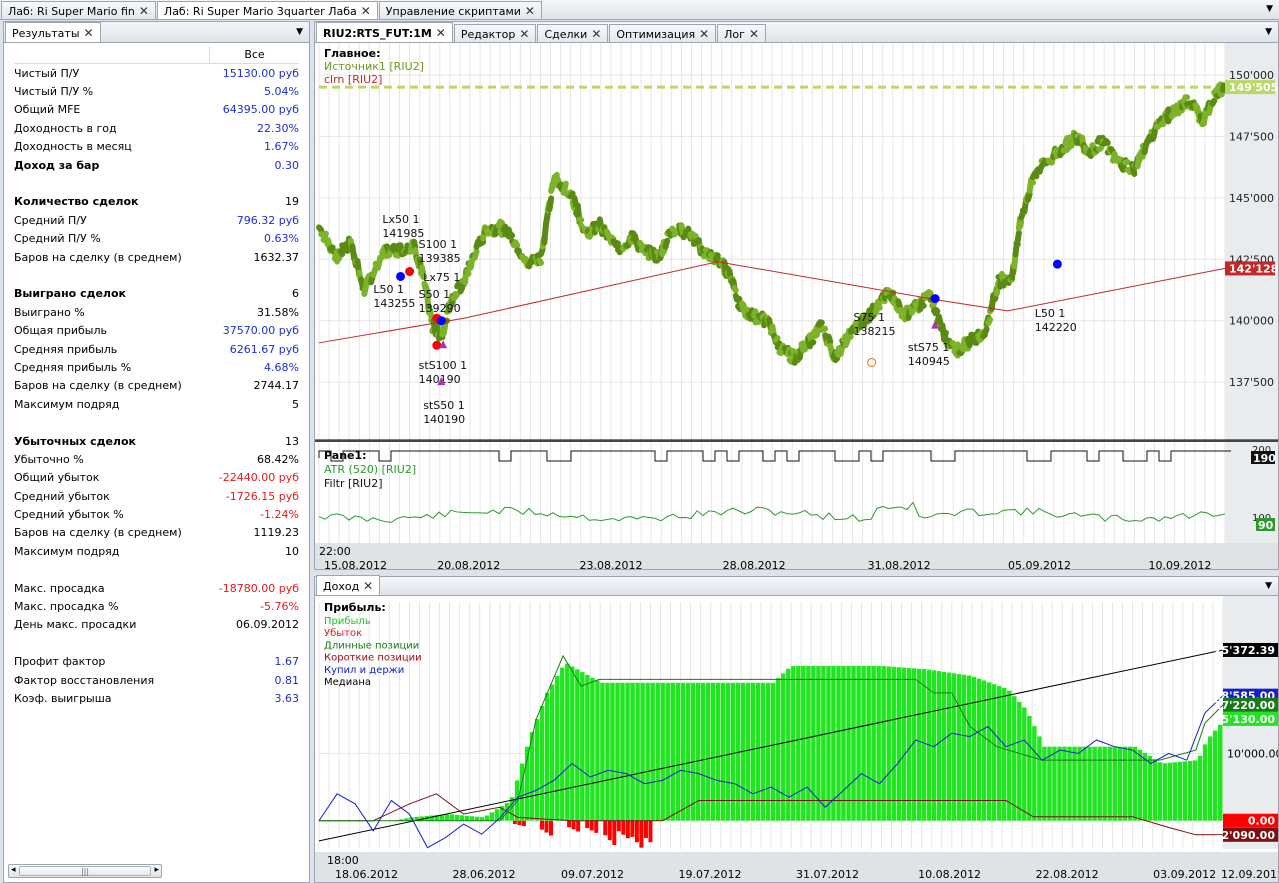 The image size is (1279, 883). I want to click on horizontal-scrollbar: ◂ ||| ▸, so click(85, 871).